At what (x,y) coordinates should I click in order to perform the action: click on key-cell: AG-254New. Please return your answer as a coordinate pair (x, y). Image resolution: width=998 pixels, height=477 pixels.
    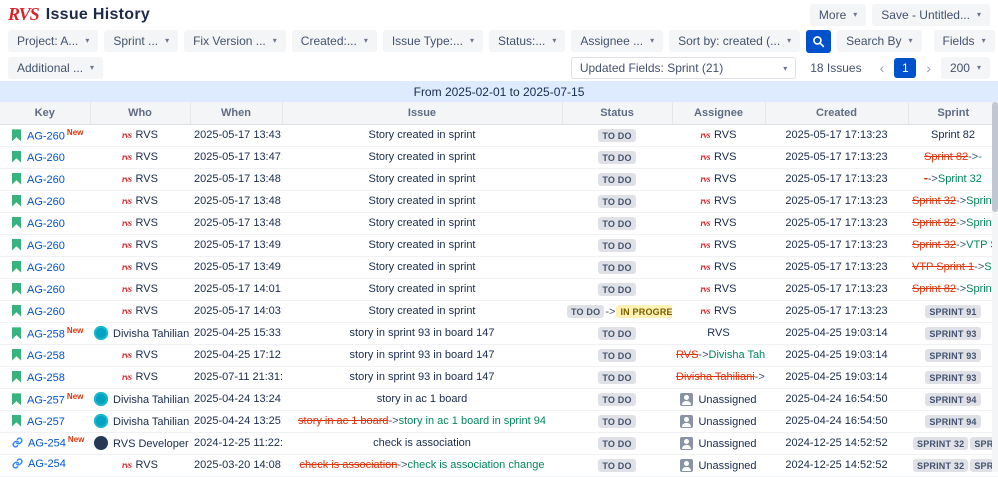
    Looking at the image, I should click on (45, 443).